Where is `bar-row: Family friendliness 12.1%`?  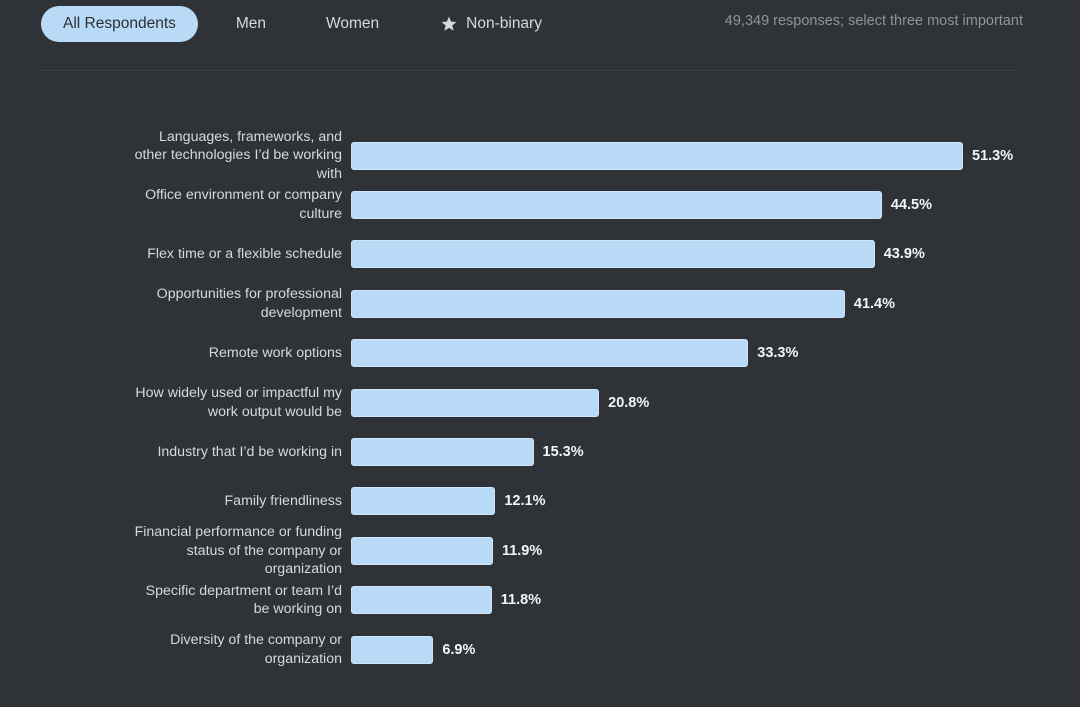 bar-row: Family friendliness 12.1% is located at coordinates (540, 501).